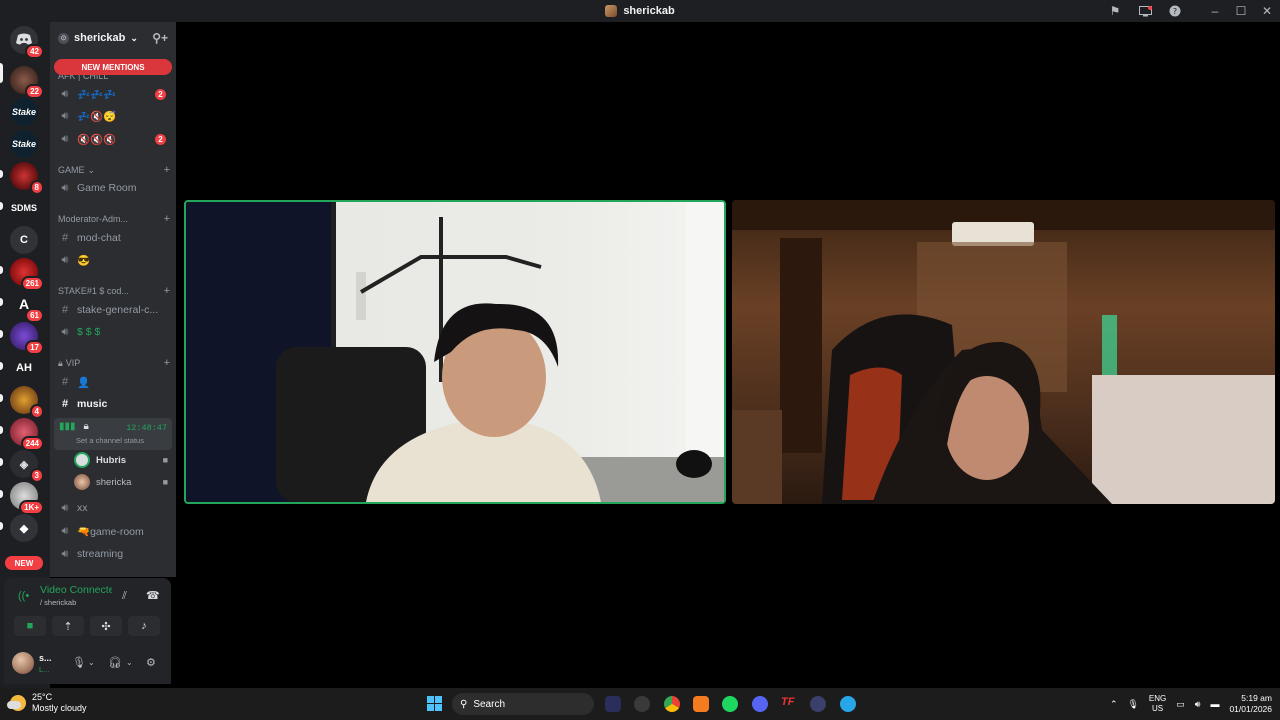 The image size is (1280, 720). I want to click on noise-suppression-icon: ⫽, so click(124, 596).